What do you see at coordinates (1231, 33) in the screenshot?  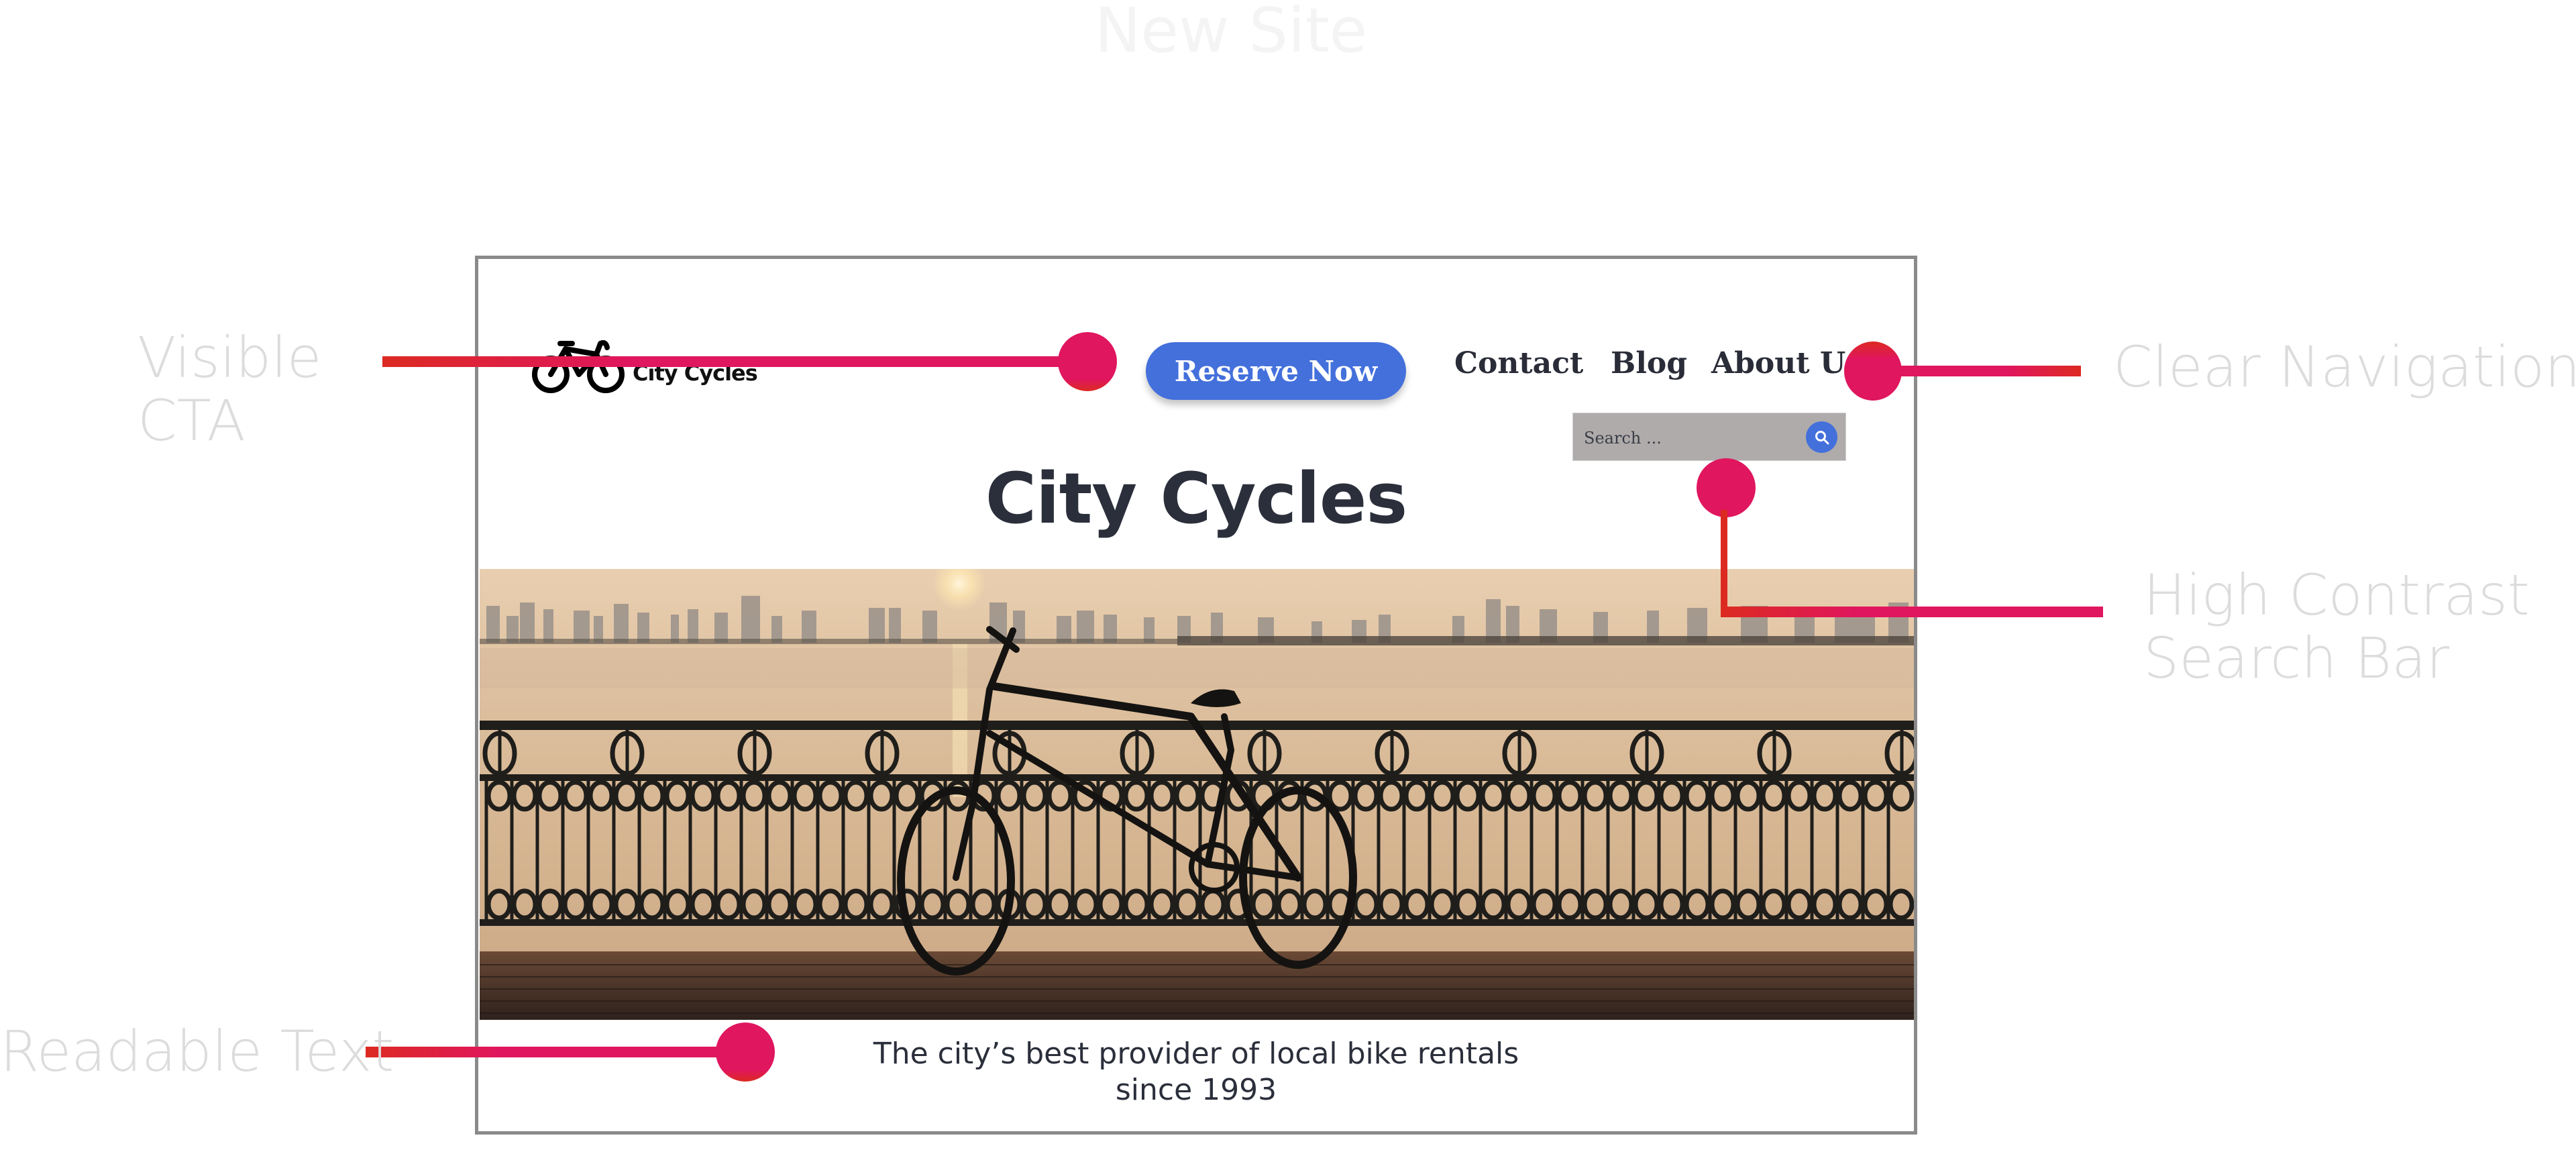 I see `page-title: New Site` at bounding box center [1231, 33].